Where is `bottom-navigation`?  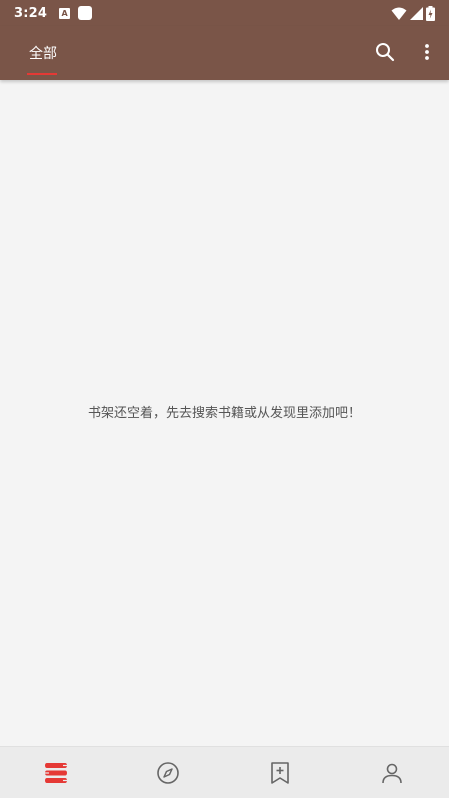 bottom-navigation is located at coordinates (224, 772).